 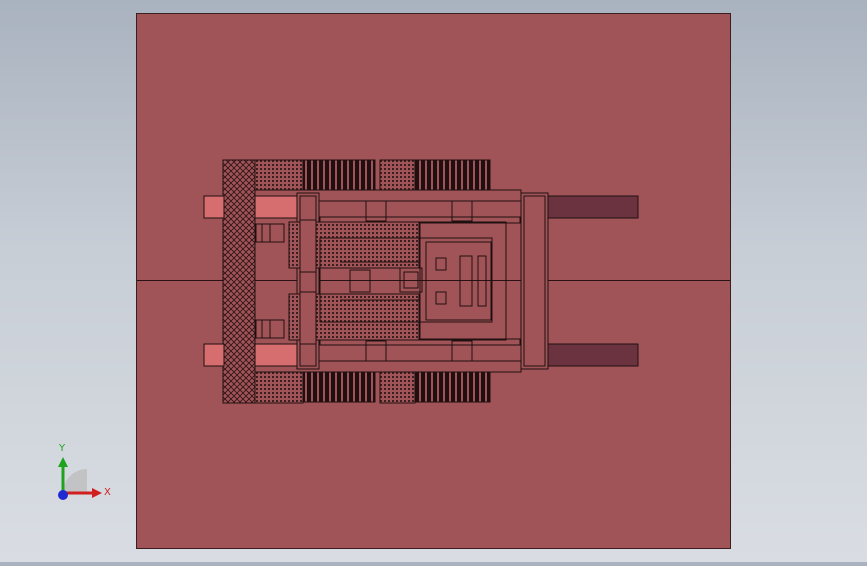 What do you see at coordinates (534, 281) in the screenshot?
I see `right-cross-frame` at bounding box center [534, 281].